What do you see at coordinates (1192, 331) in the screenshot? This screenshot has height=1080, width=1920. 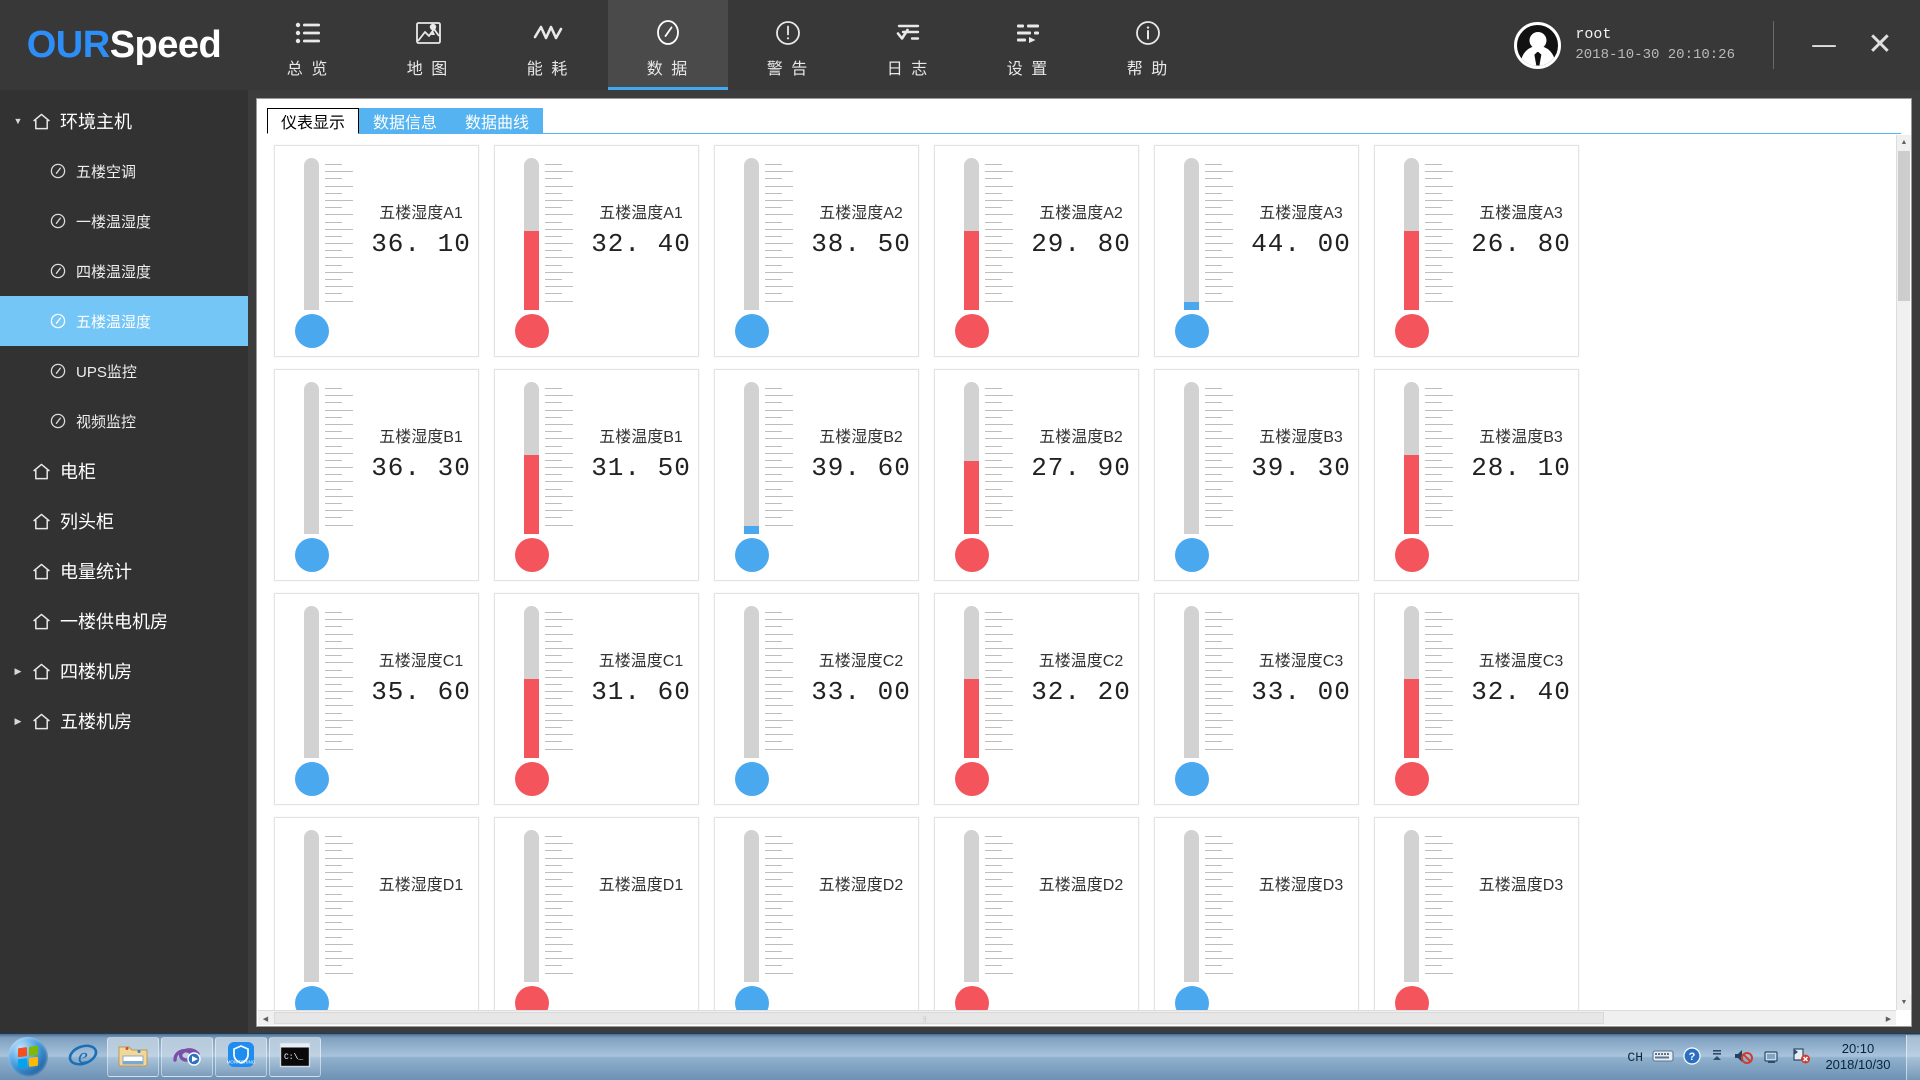 I see `thermometer-bulb` at bounding box center [1192, 331].